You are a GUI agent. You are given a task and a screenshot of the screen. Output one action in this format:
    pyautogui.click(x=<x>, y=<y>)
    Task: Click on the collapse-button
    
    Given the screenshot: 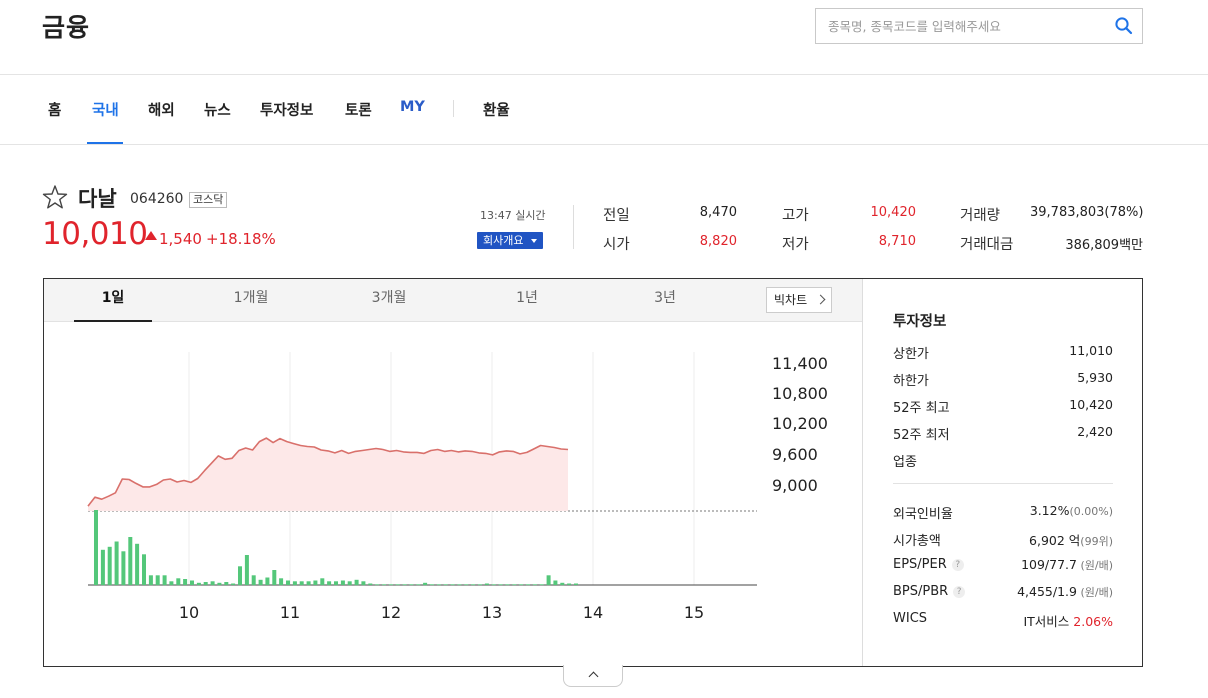 What is the action you would take?
    pyautogui.click(x=593, y=676)
    